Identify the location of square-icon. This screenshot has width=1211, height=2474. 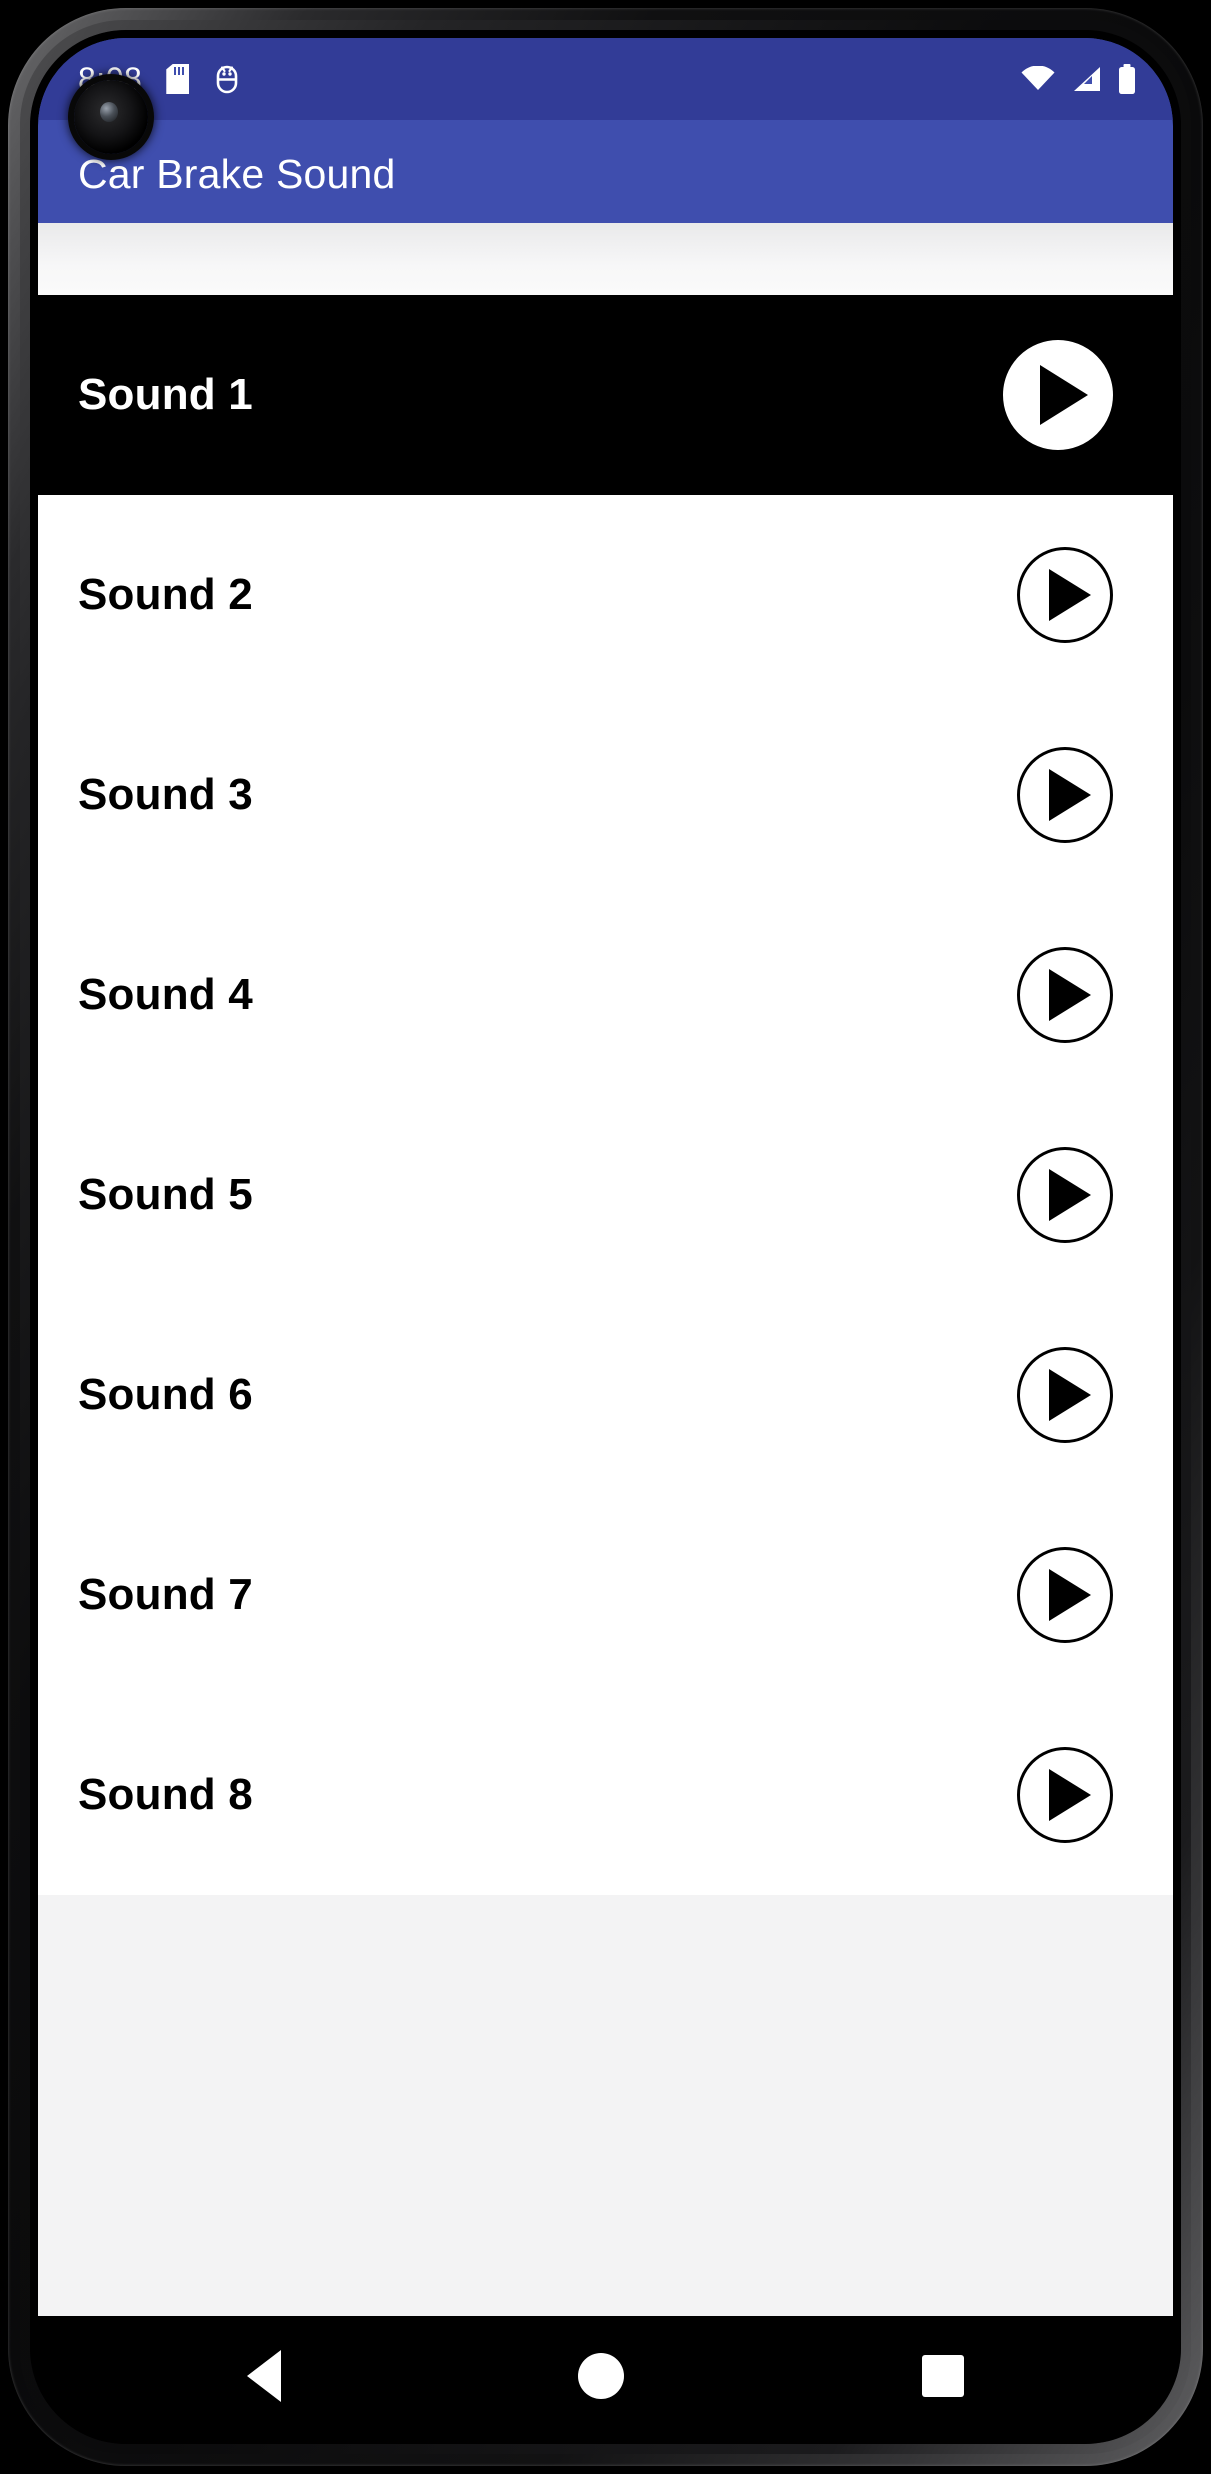
(943, 2376).